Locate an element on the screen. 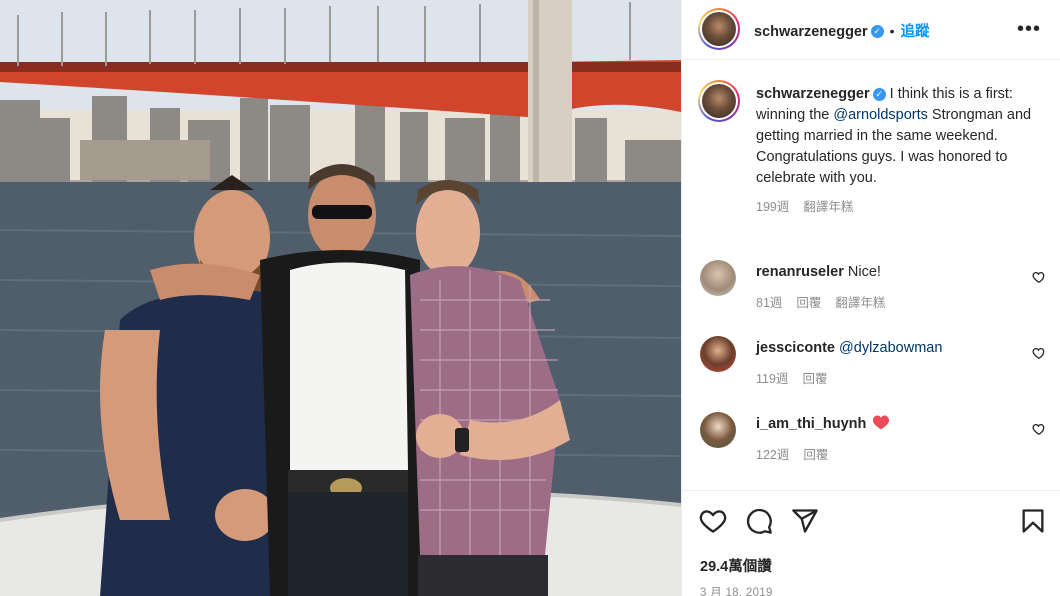  commenter-username: renanruseler is located at coordinates (800, 272).